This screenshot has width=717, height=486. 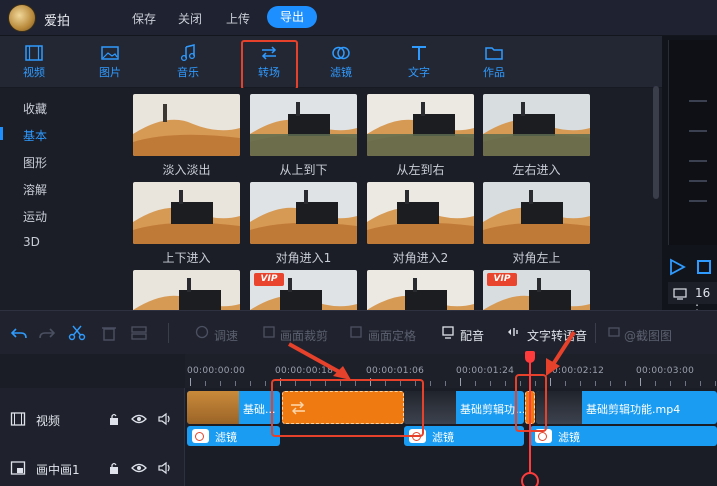 What do you see at coordinates (530, 479) in the screenshot?
I see `playhead-bottom-handle` at bounding box center [530, 479].